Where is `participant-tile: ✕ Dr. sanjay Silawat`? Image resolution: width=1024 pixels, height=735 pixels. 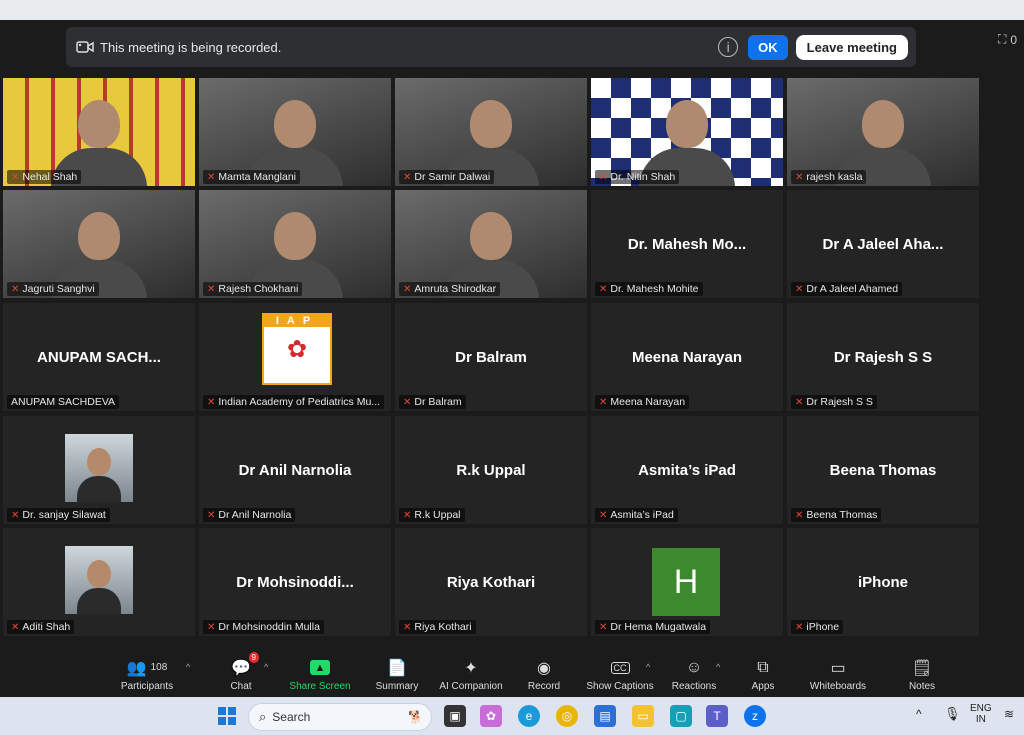 participant-tile: ✕ Dr. sanjay Silawat is located at coordinates (99, 470).